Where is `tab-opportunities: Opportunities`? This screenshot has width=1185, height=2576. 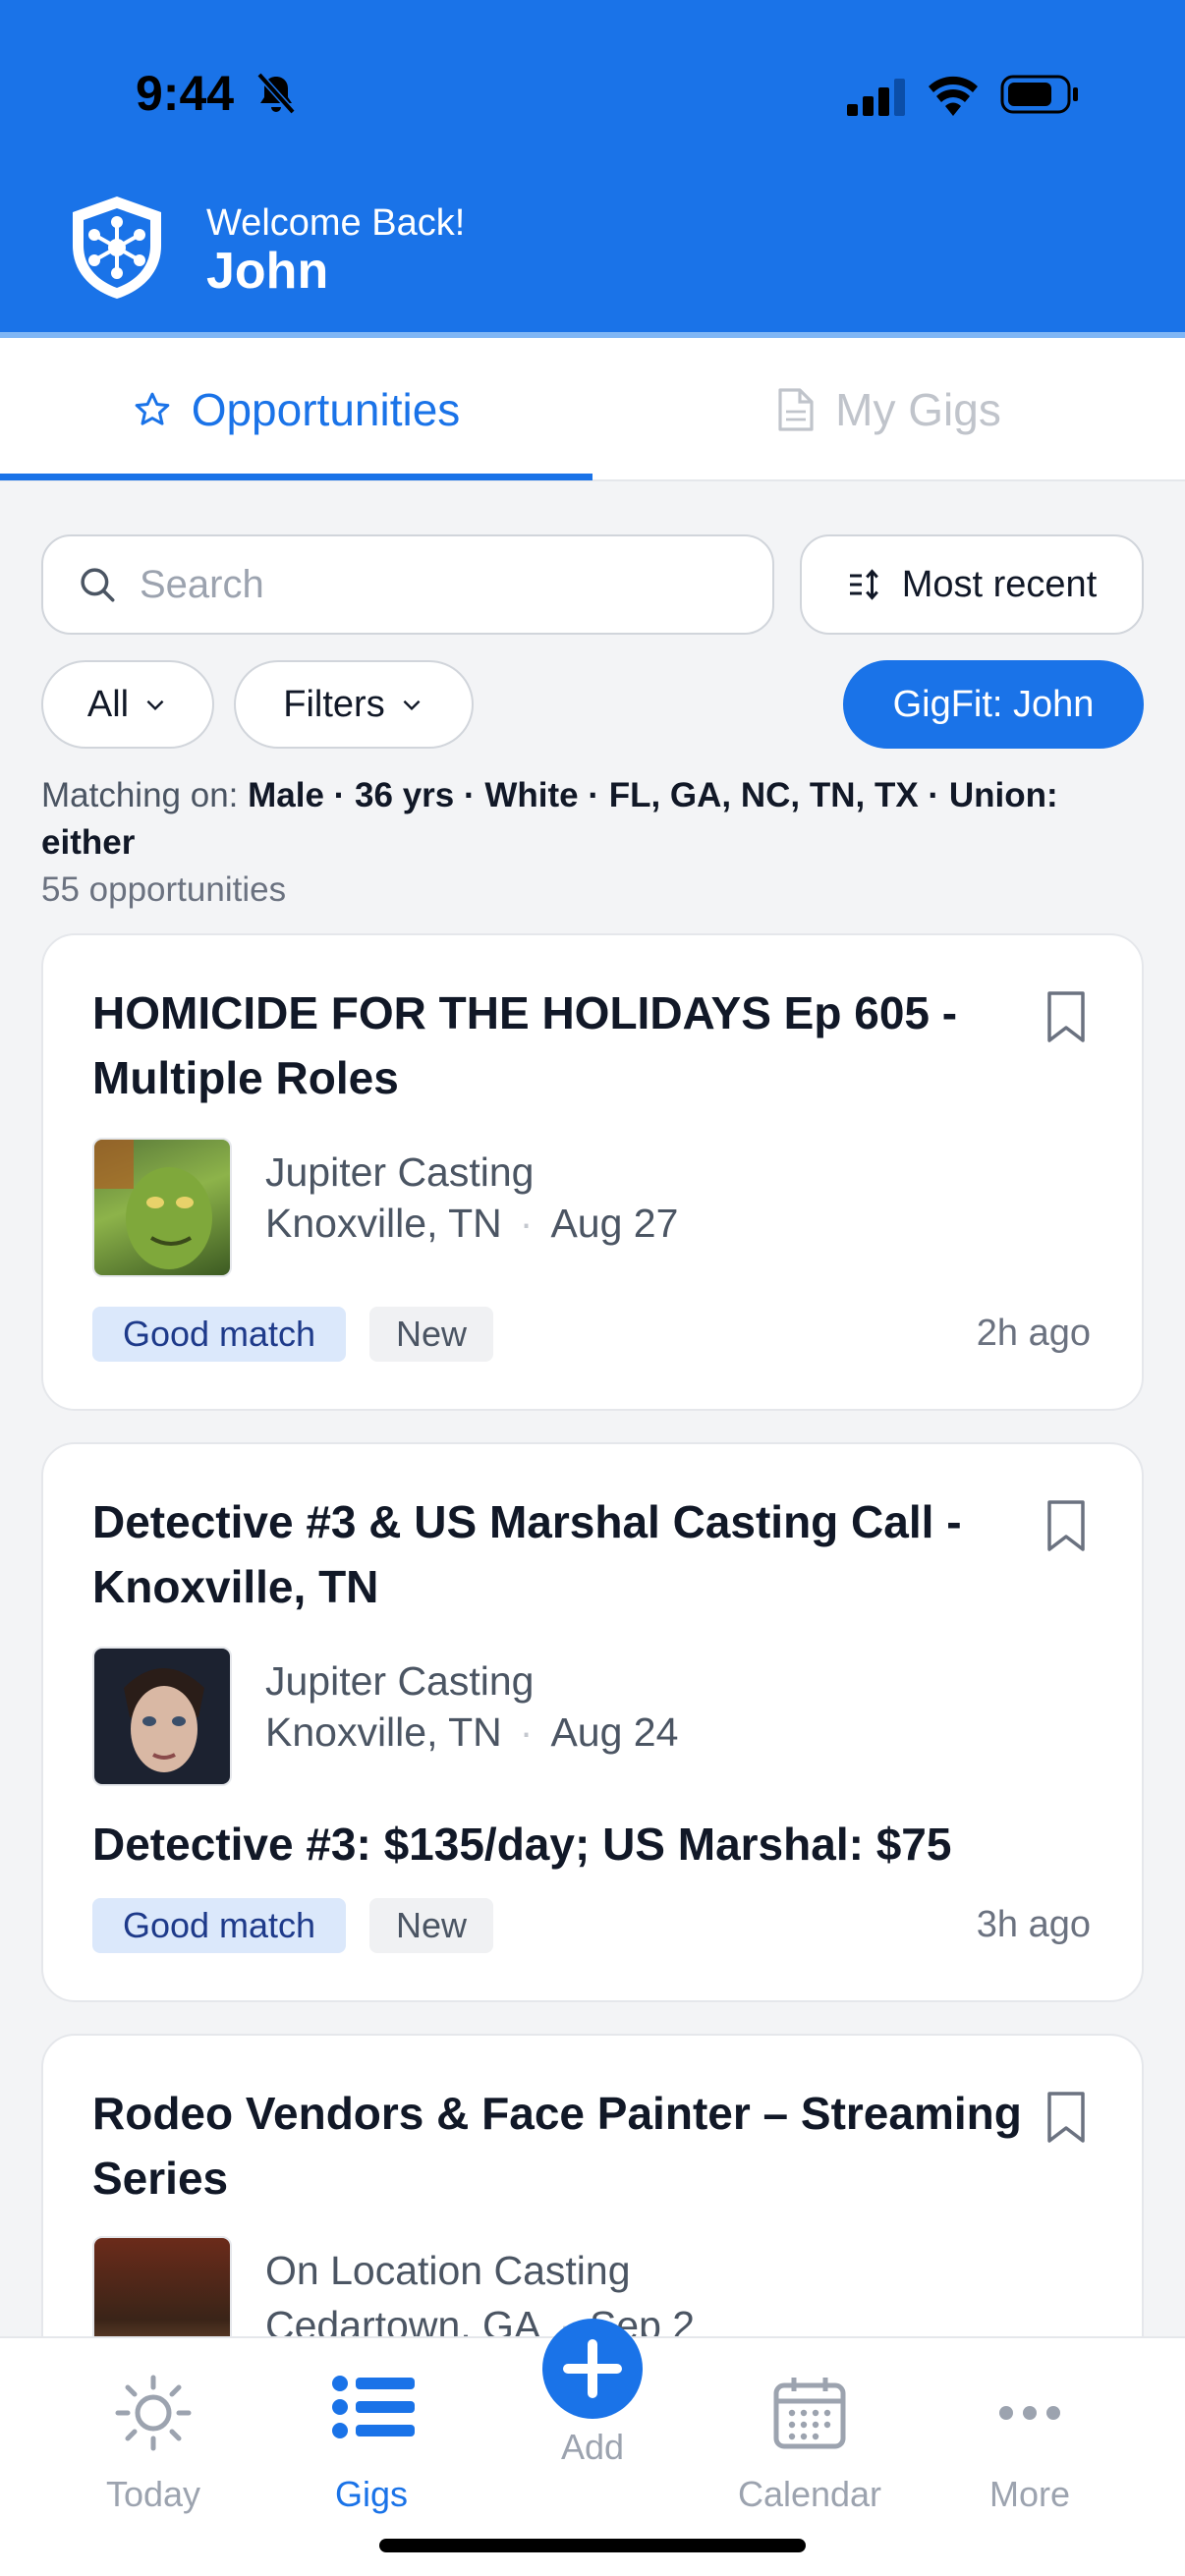
tab-opportunities: Opportunities is located at coordinates (296, 409).